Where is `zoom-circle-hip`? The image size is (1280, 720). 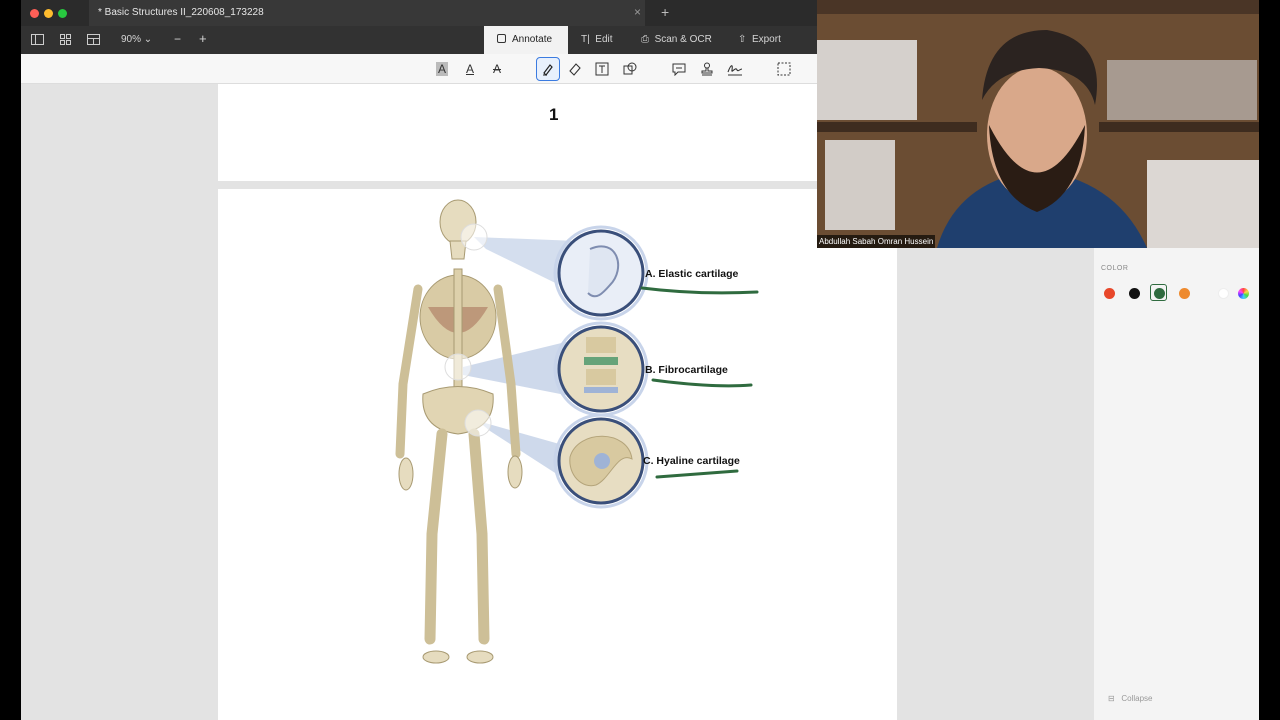
zoom-circle-hip is located at coordinates (478, 423).